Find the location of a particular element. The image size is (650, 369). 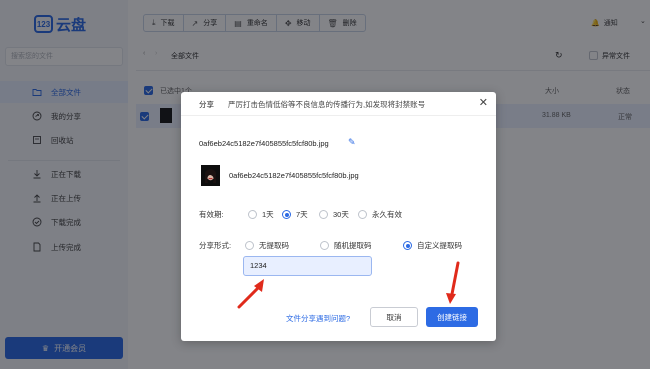

mode-option-random-code: 随机提取码 is located at coordinates (346, 245).